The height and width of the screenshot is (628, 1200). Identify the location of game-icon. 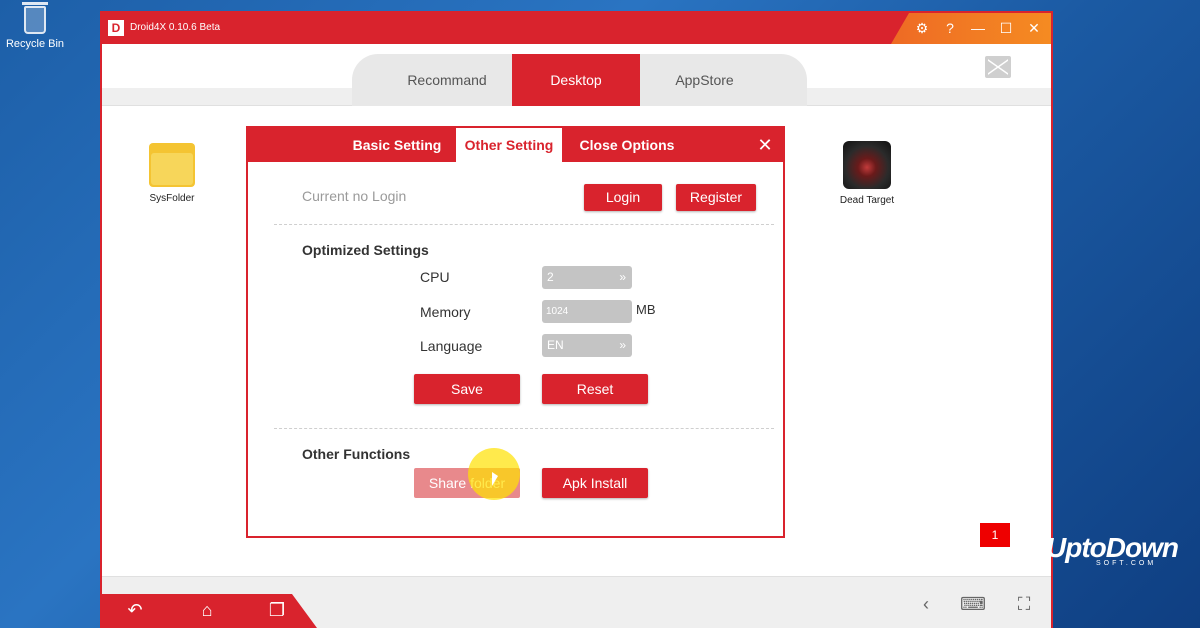
(867, 165).